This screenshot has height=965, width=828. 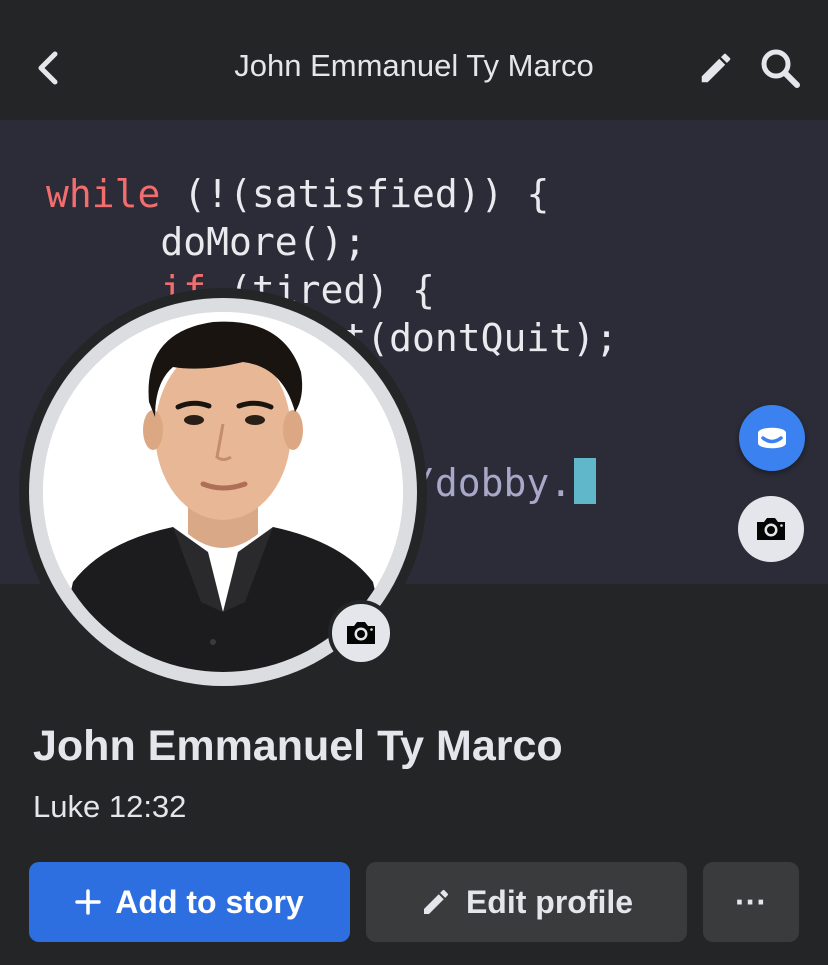 I want to click on edit-cover-photo-button, so click(x=771, y=529).